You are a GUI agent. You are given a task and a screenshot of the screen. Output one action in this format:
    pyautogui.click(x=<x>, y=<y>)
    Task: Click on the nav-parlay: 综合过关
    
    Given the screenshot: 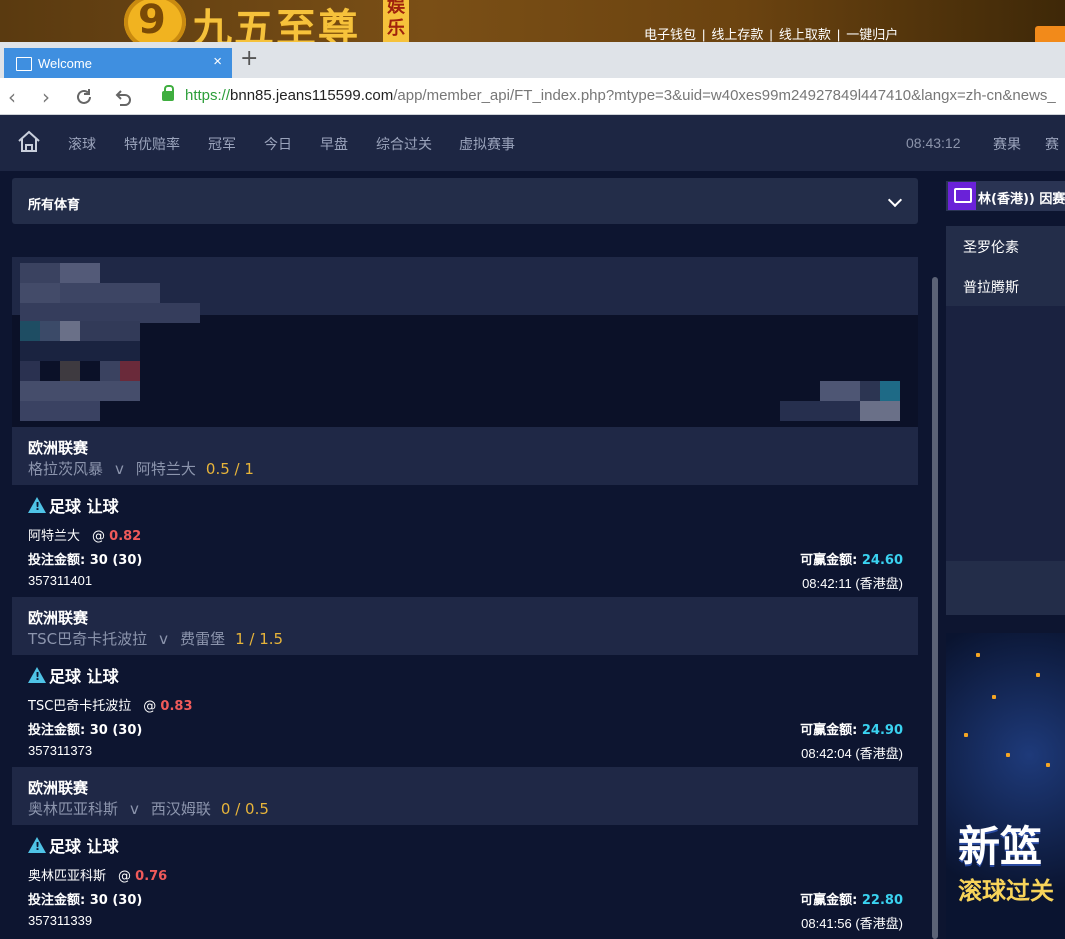 What is the action you would take?
    pyautogui.click(x=404, y=144)
    